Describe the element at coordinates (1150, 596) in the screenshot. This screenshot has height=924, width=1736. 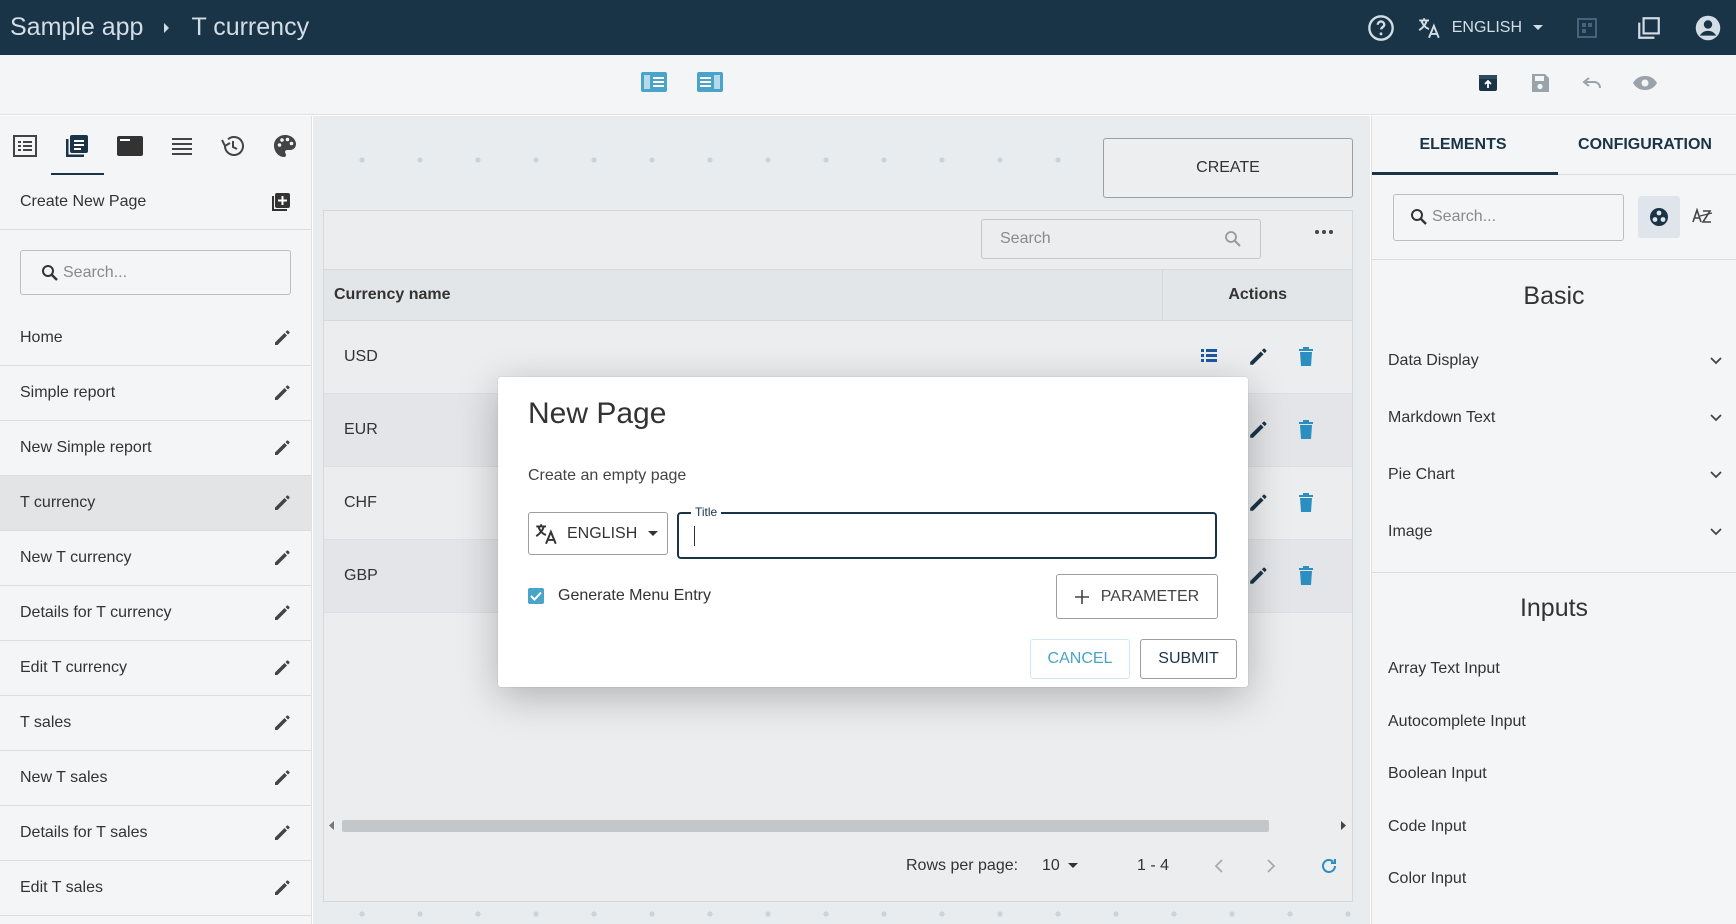
I see `add-parameter-label: PARAMETER` at that location.